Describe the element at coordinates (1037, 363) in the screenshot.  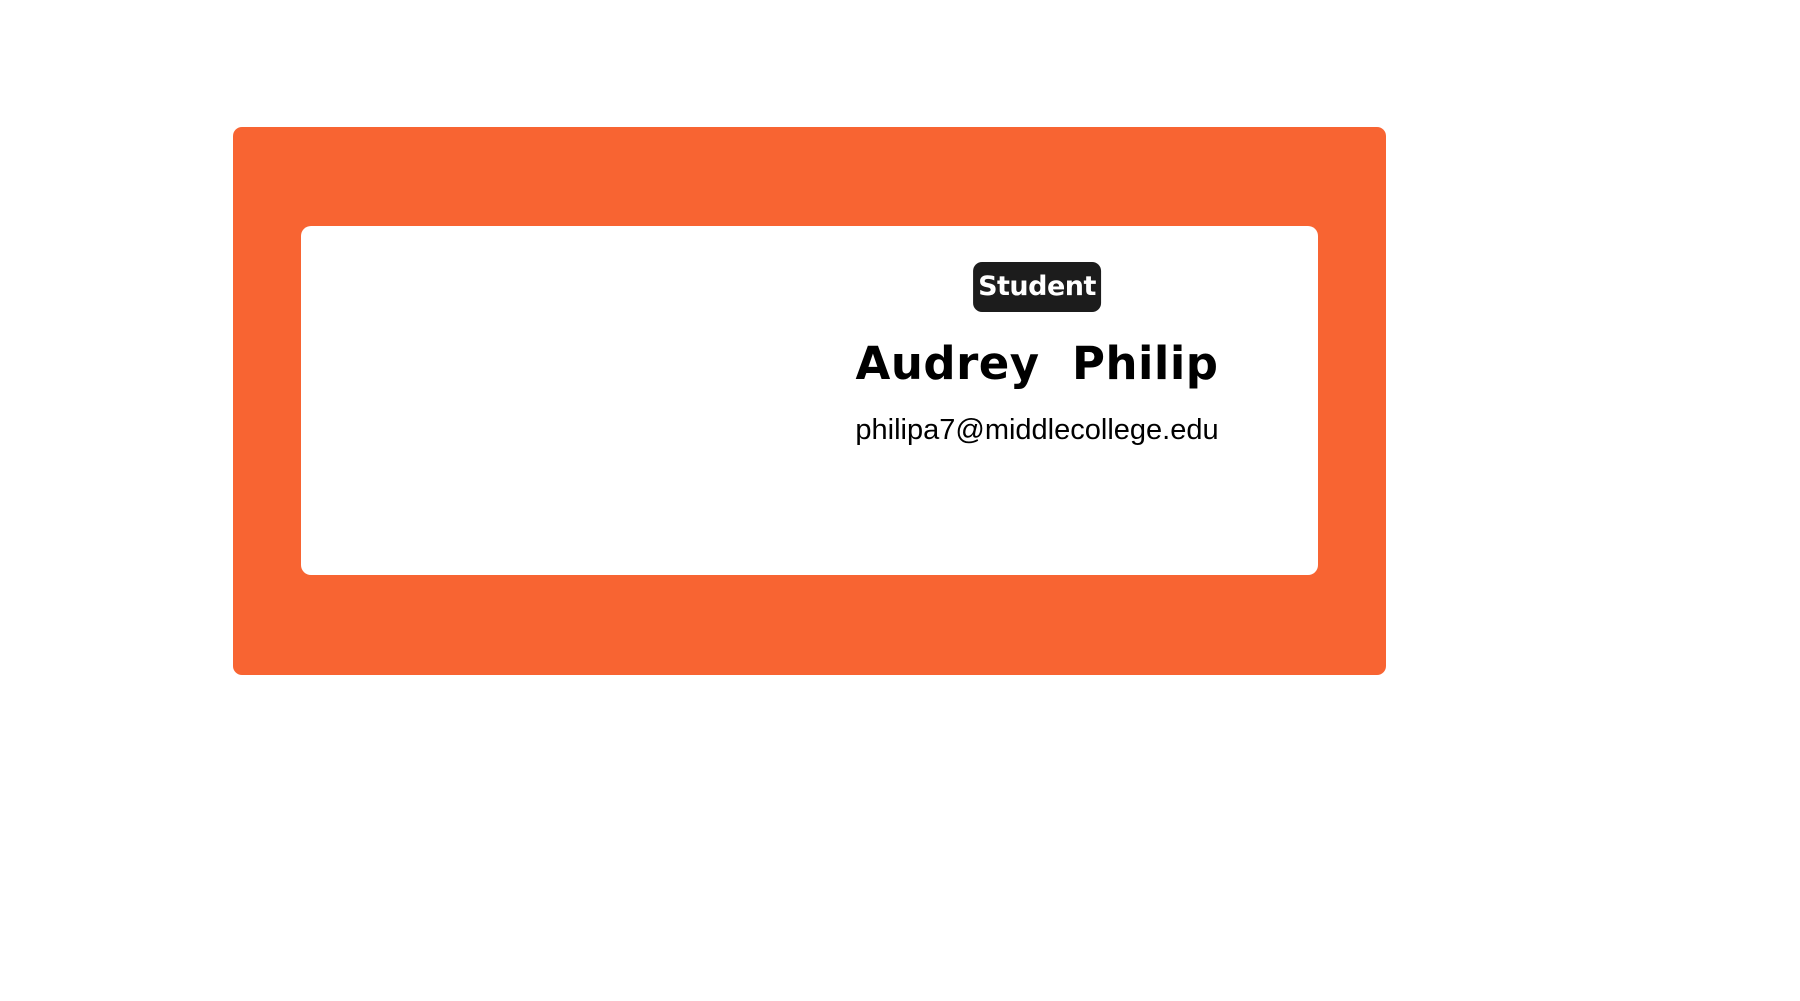
I see `person-name: Audrey Philip` at that location.